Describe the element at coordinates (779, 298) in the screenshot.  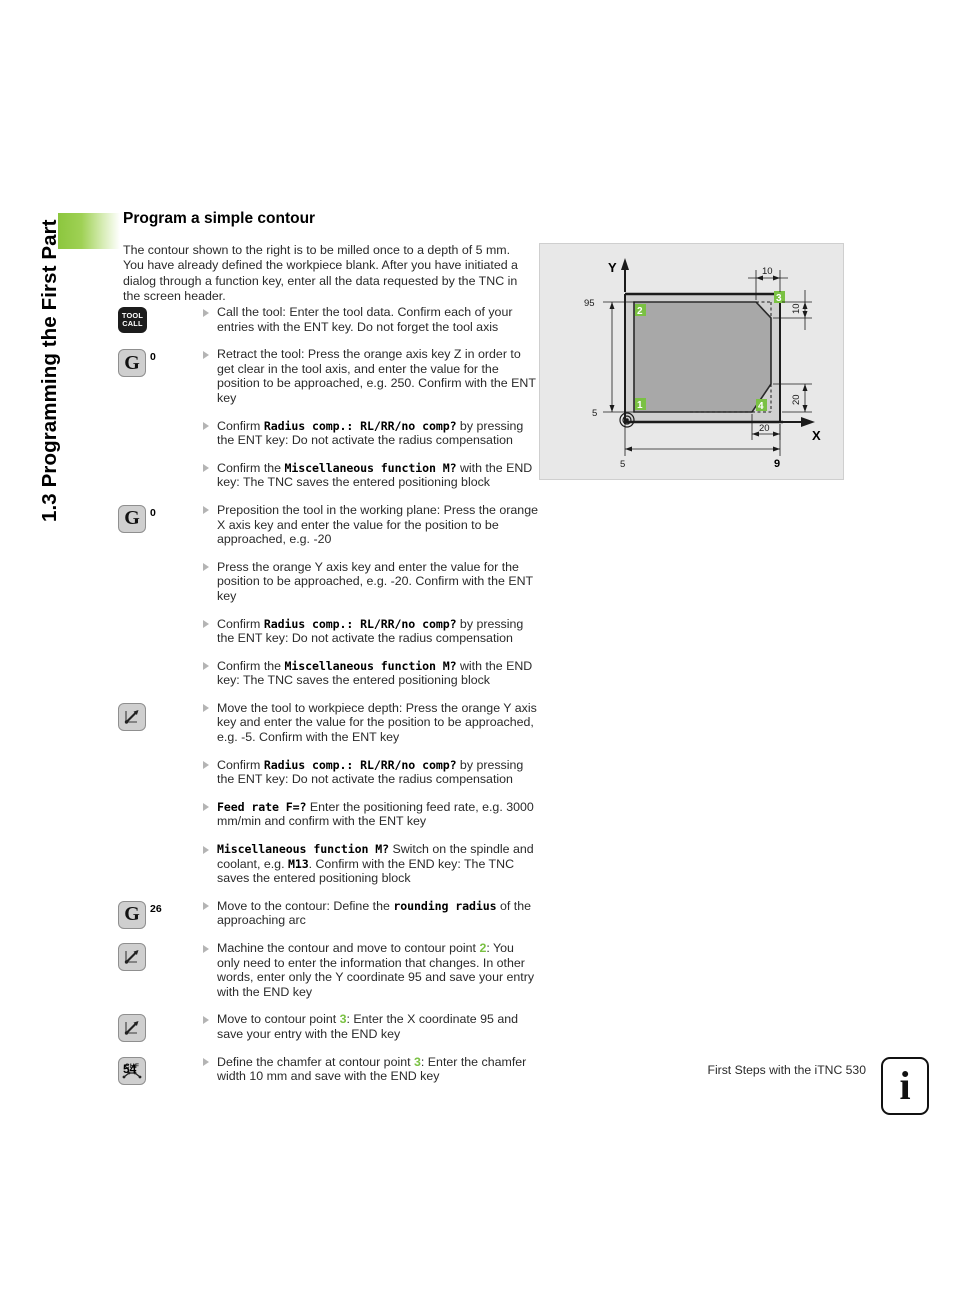
I see `svg-text: 3` at that location.